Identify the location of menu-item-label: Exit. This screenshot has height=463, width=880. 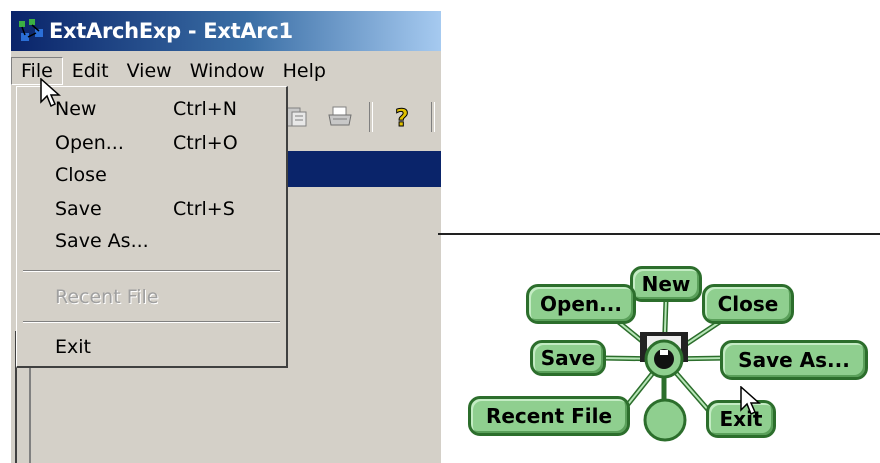
(73, 347).